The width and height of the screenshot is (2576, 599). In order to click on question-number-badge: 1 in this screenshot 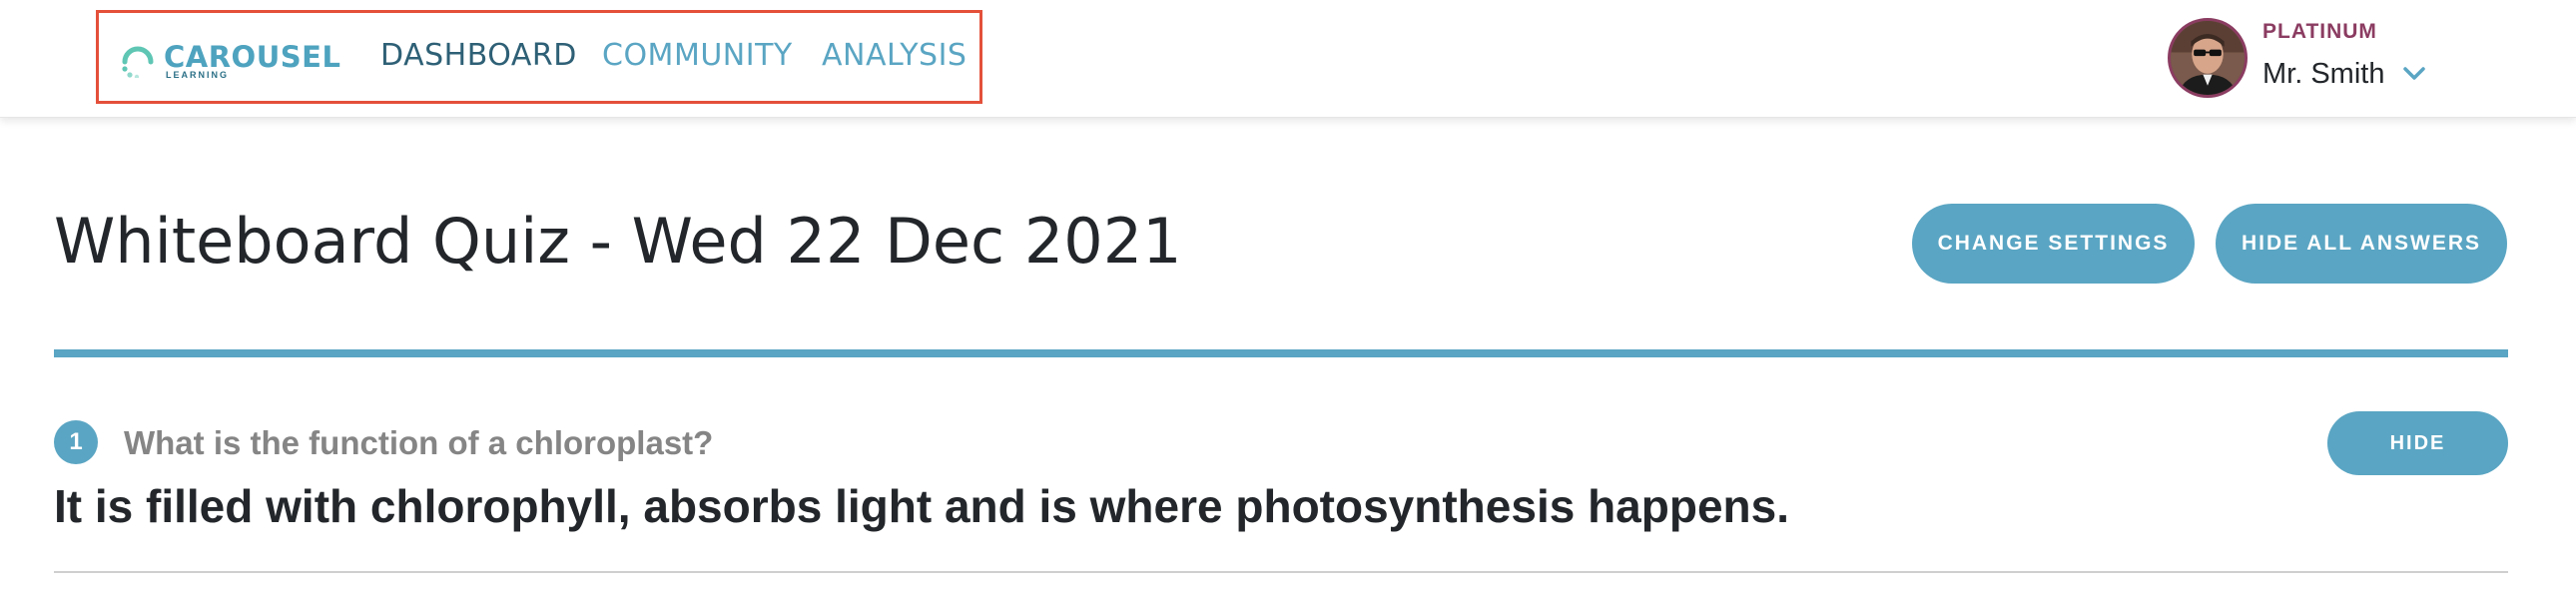, I will do `click(76, 442)`.